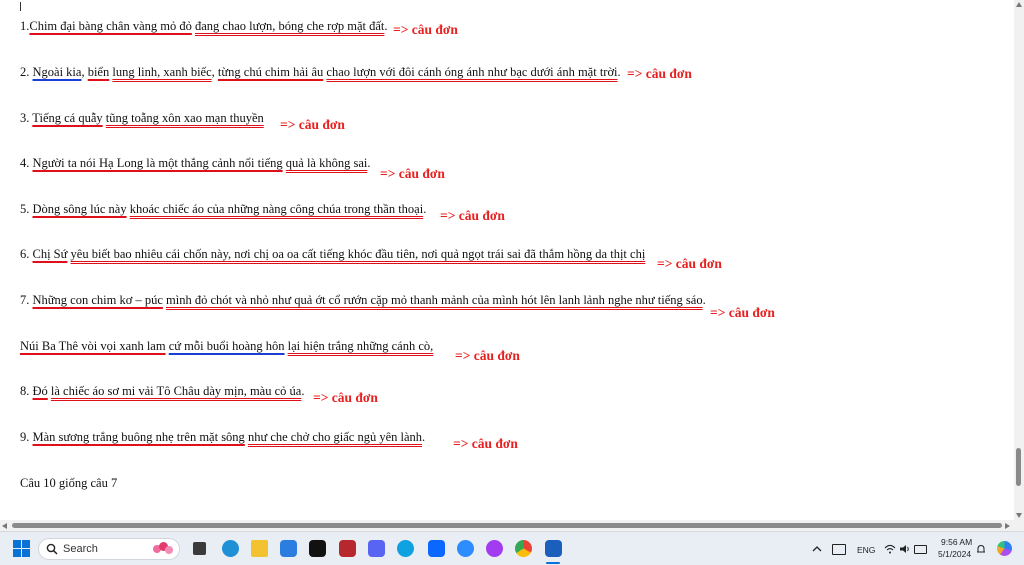  What do you see at coordinates (905, 549) in the screenshot?
I see `volume-icon` at bounding box center [905, 549].